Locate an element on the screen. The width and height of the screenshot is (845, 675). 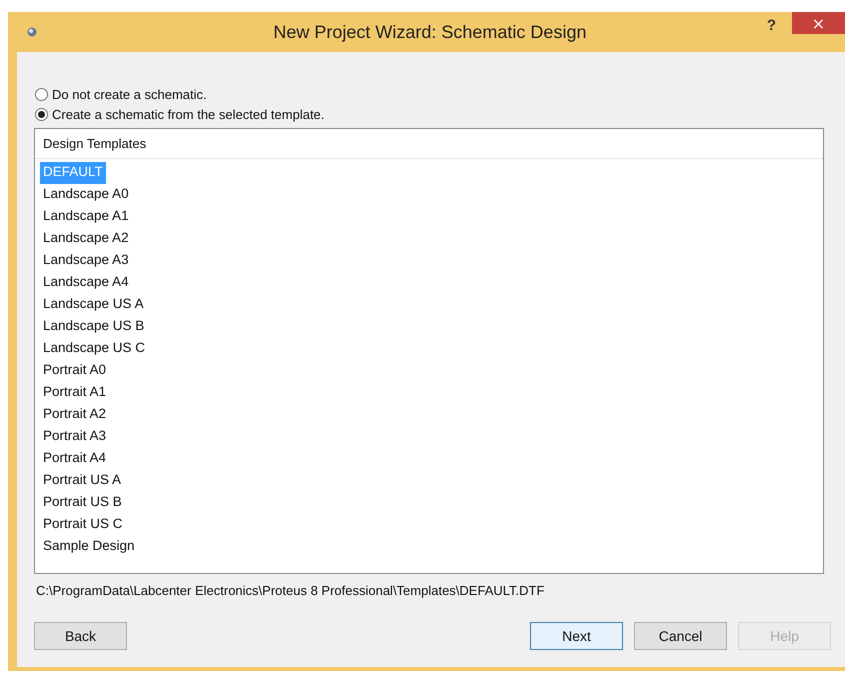
close-button: × is located at coordinates (818, 23).